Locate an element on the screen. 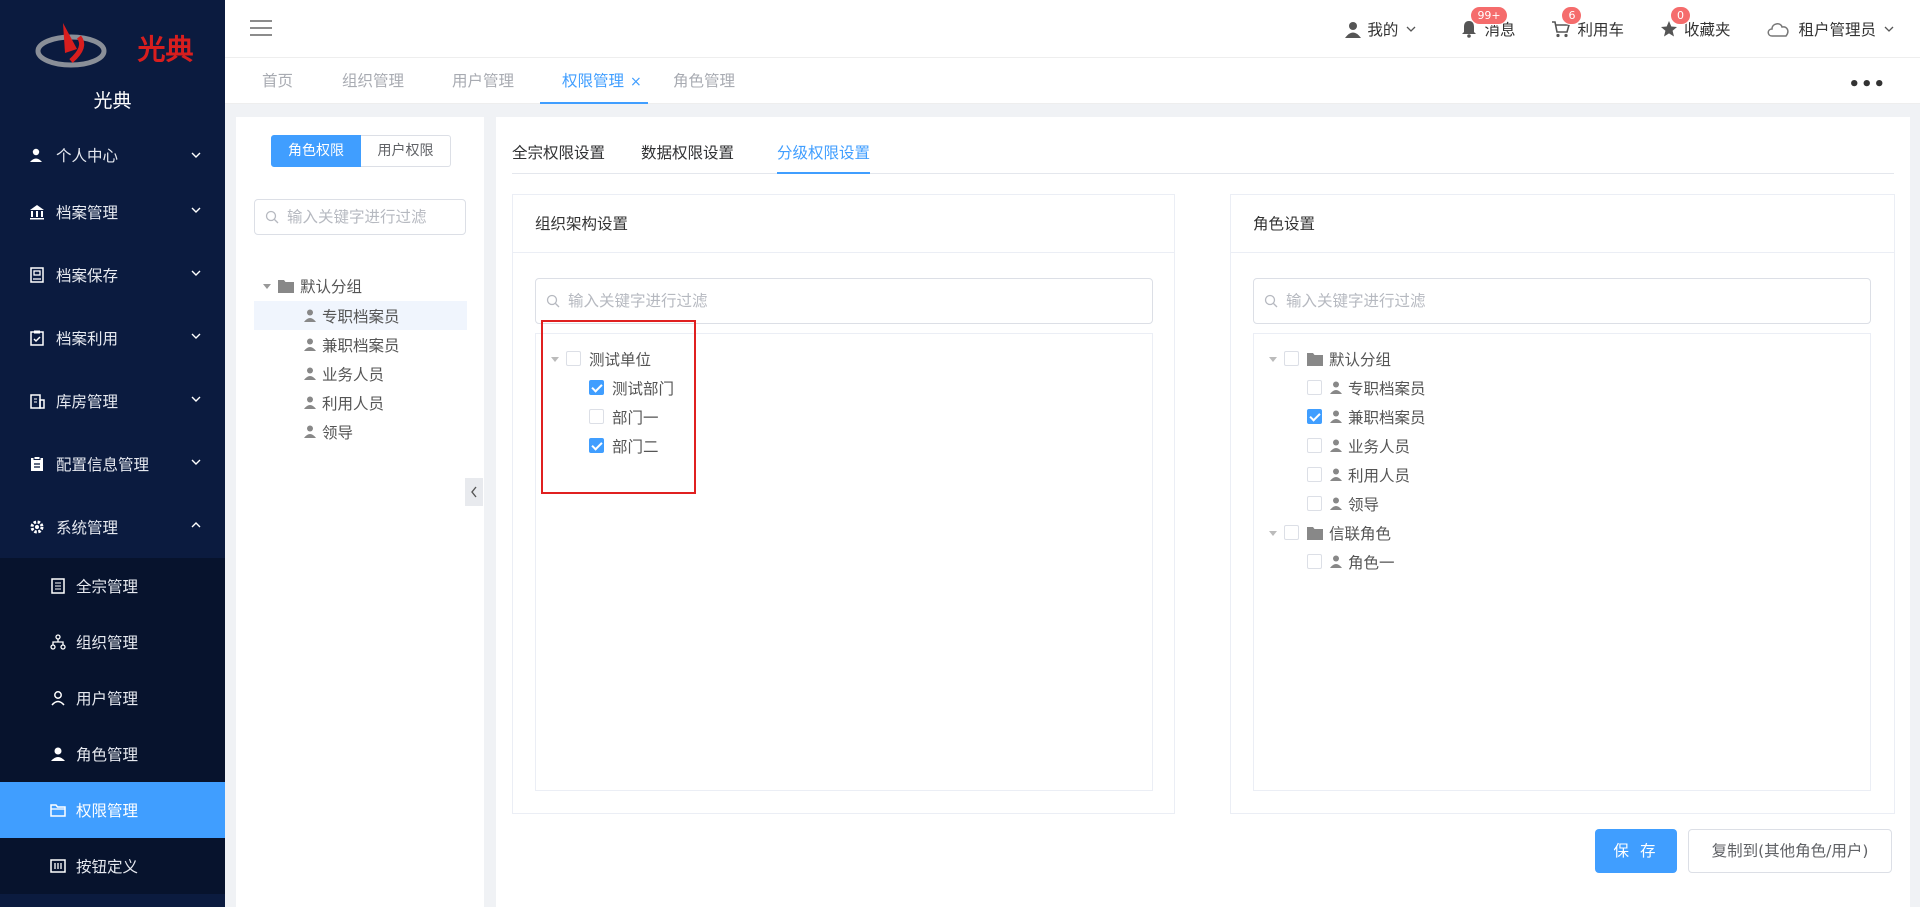 This screenshot has height=907, width=1920. tree-item-role: 专职档案员 is located at coordinates (352, 315).